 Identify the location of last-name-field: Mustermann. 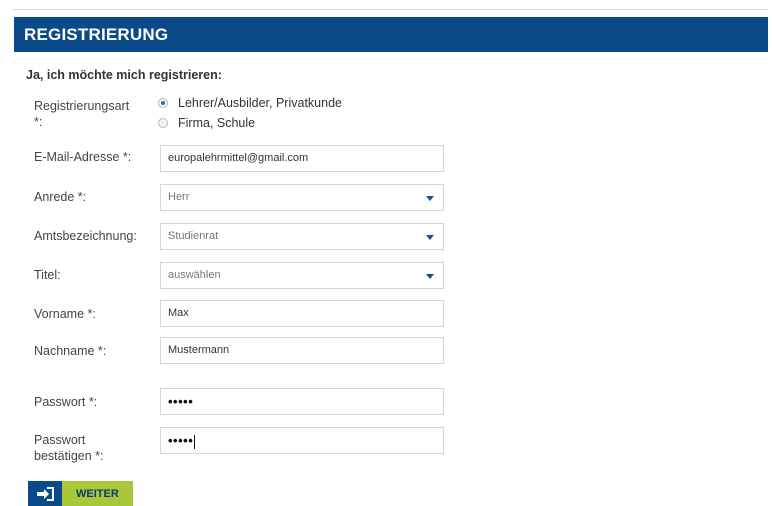
(302, 350).